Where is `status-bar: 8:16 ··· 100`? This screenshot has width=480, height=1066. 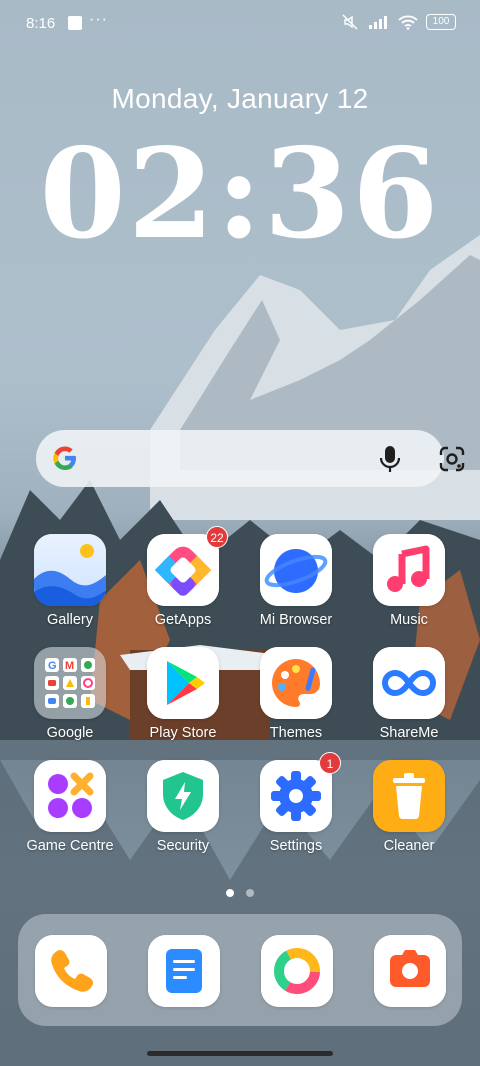
status-bar: 8:16 ··· 100 is located at coordinates (240, 23).